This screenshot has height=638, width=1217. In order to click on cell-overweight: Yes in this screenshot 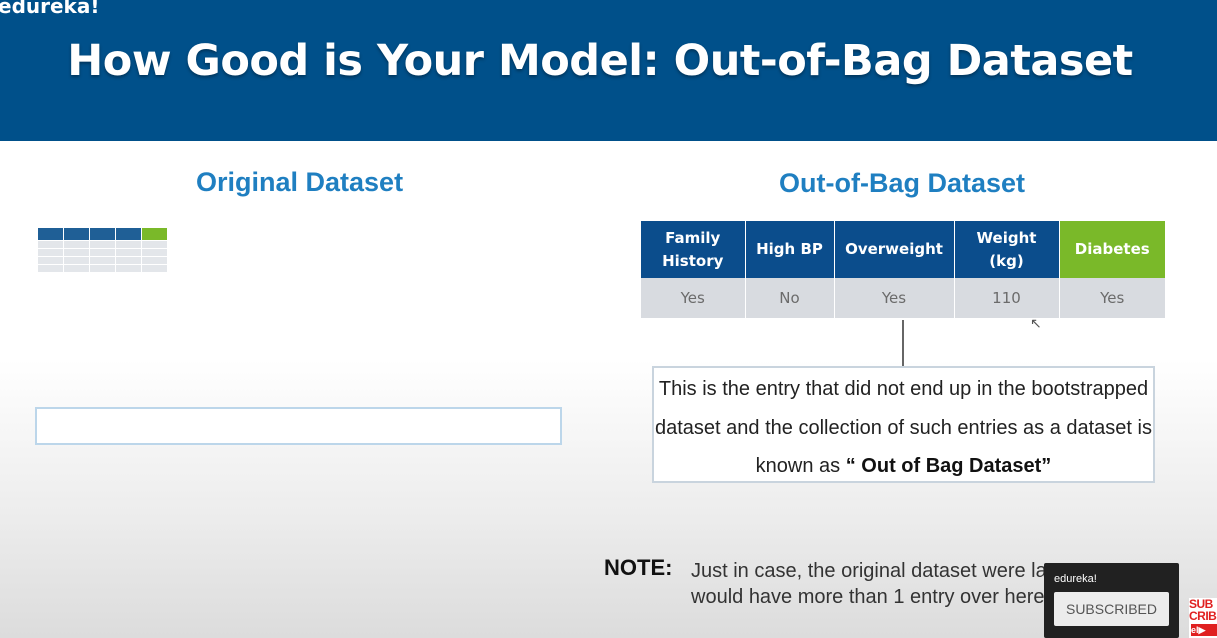, I will do `click(894, 298)`.